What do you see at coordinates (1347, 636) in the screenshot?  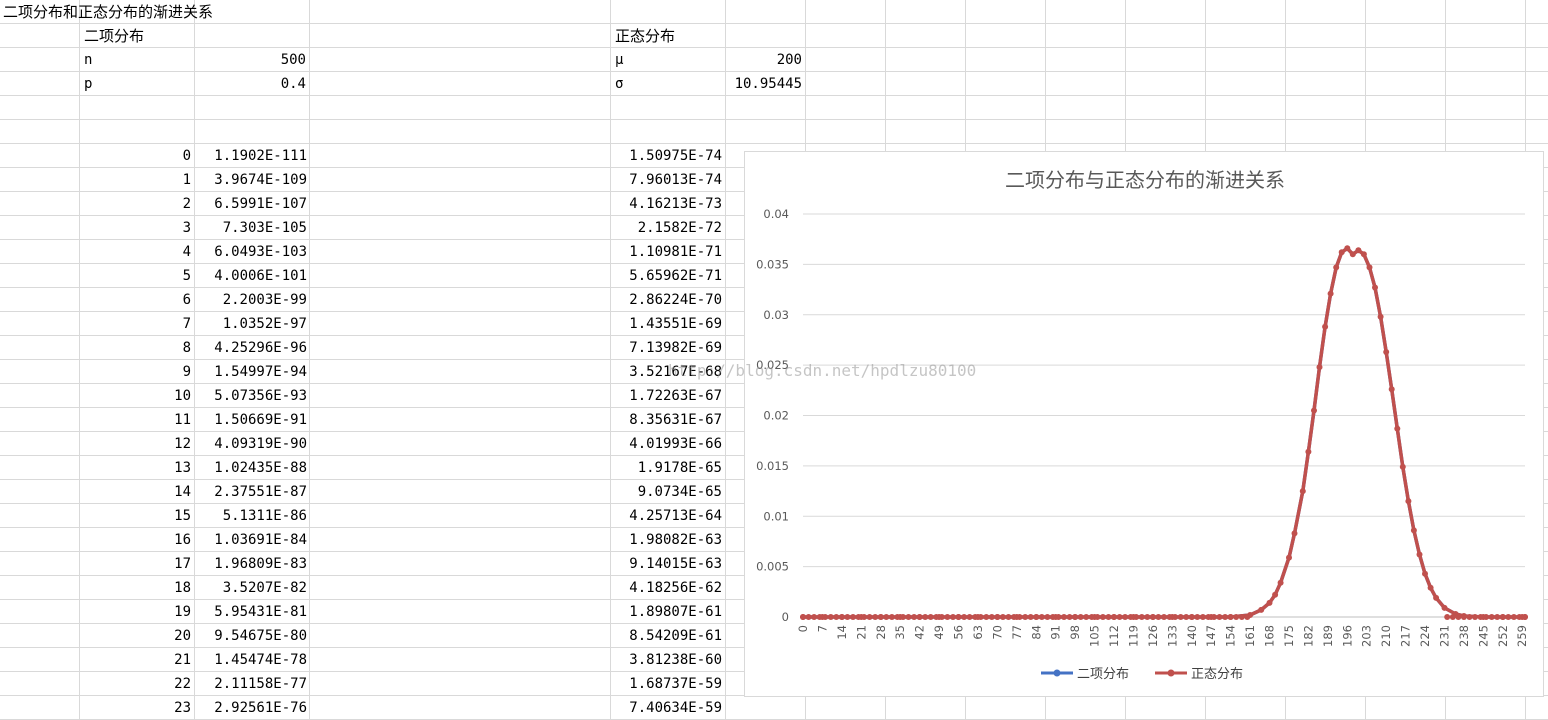 I see `x-tick-label: 196` at bounding box center [1347, 636].